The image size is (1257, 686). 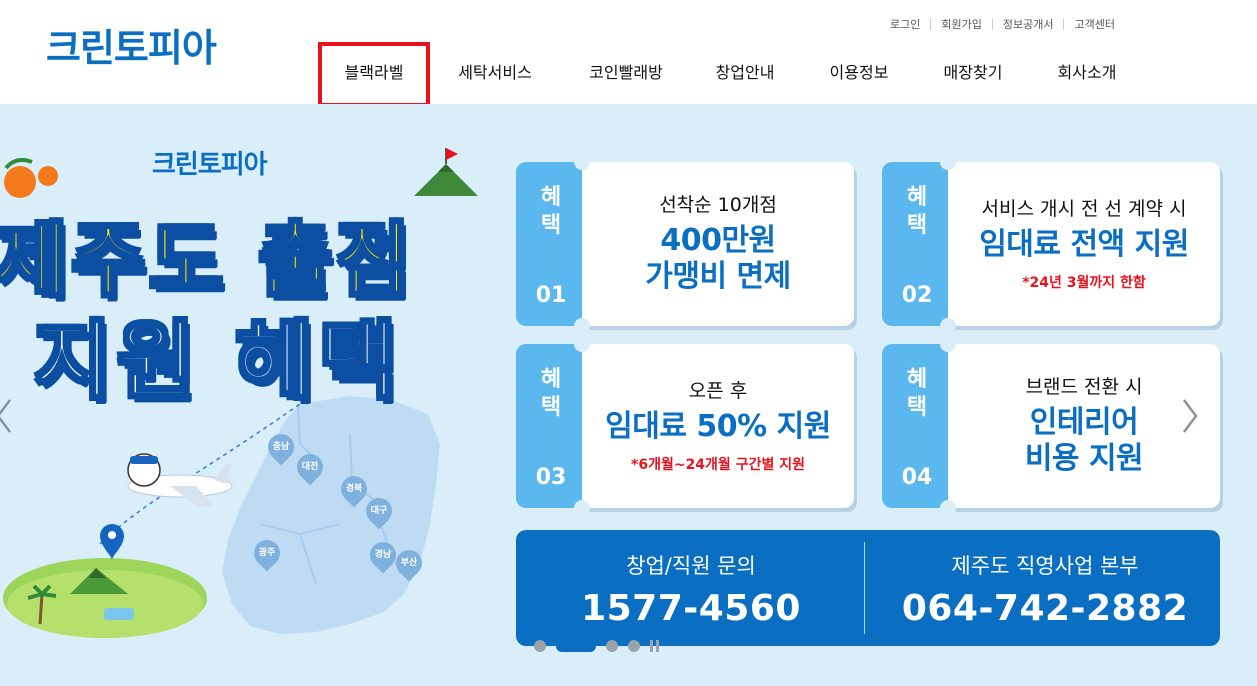 I want to click on benefit-line-1: 브랜드 전환 시, so click(x=1084, y=387).